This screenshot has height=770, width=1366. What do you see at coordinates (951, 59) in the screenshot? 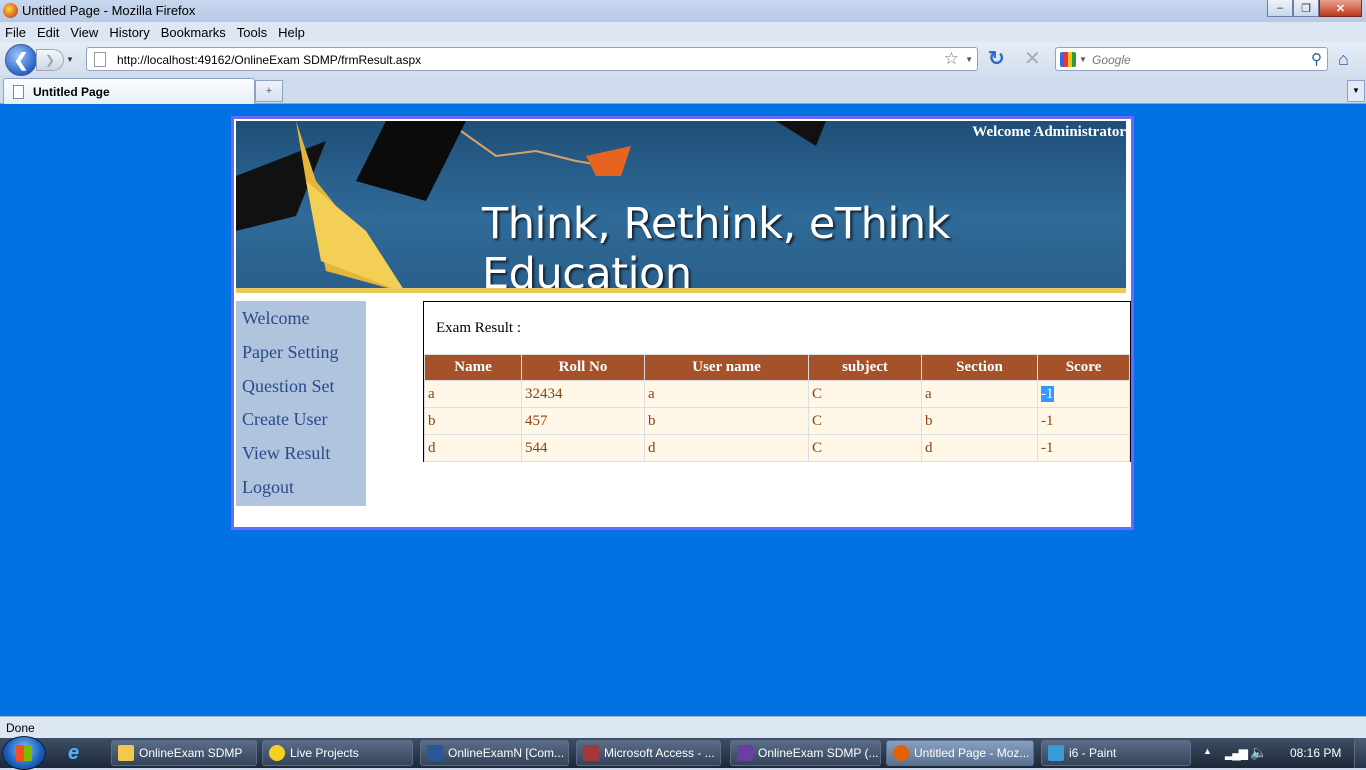
I see `bookmark-star-icon: ☆` at bounding box center [951, 59].